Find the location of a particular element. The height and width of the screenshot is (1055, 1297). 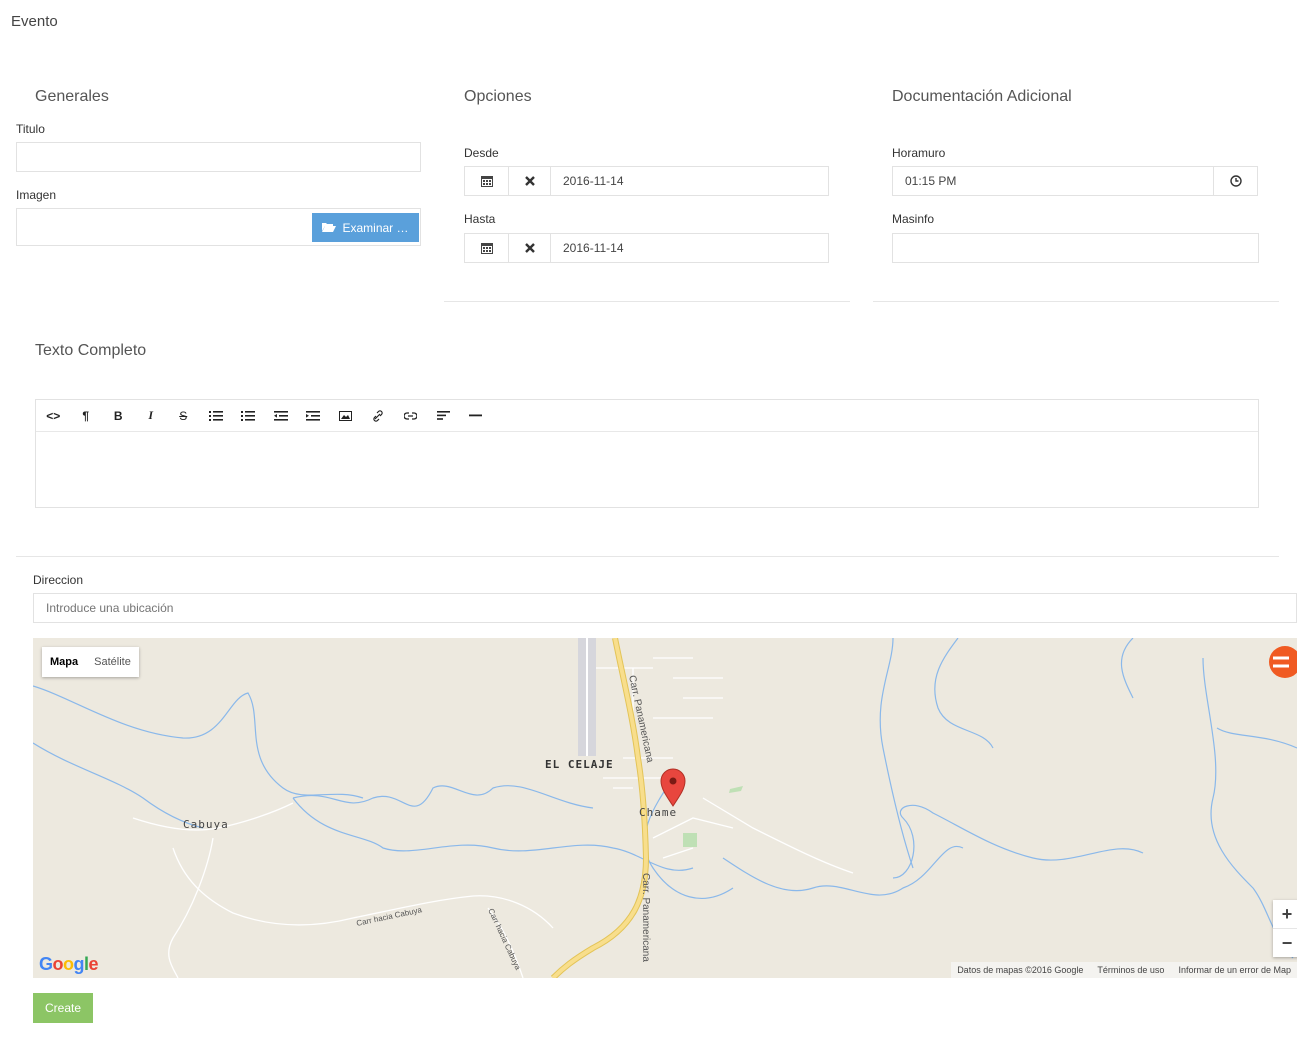

outdent-icon is located at coordinates (281, 416).